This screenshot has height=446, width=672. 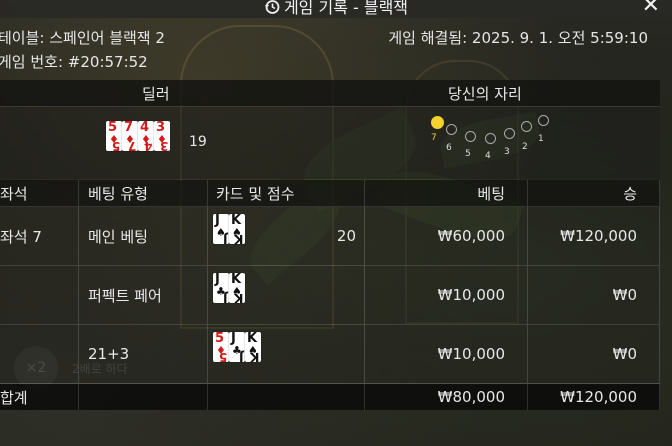 What do you see at coordinates (221, 229) in the screenshot?
I see `playing-card: J ♠ J` at bounding box center [221, 229].